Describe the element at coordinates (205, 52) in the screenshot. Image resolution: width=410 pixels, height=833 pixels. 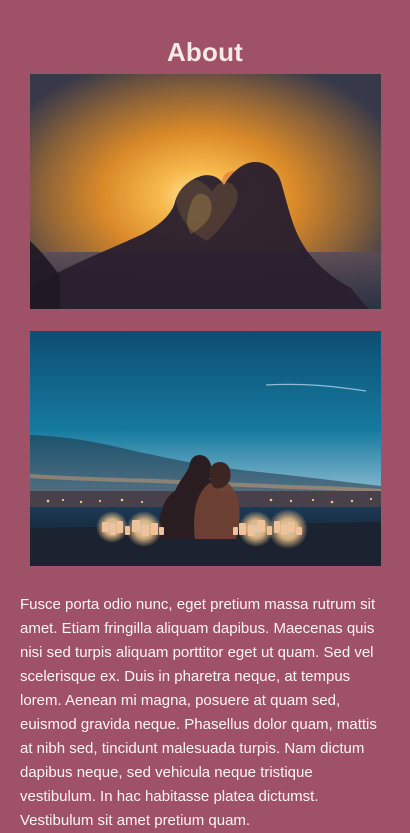
I see `page-title: About` at that location.